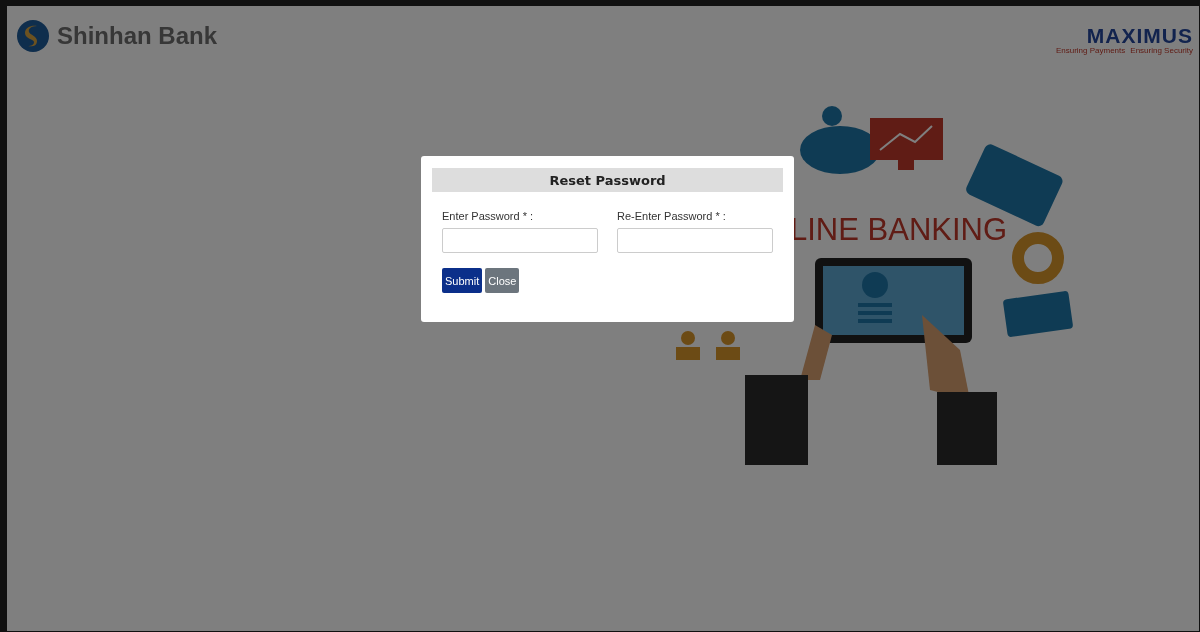 This screenshot has width=1200, height=632. I want to click on people-icon, so click(708, 345).